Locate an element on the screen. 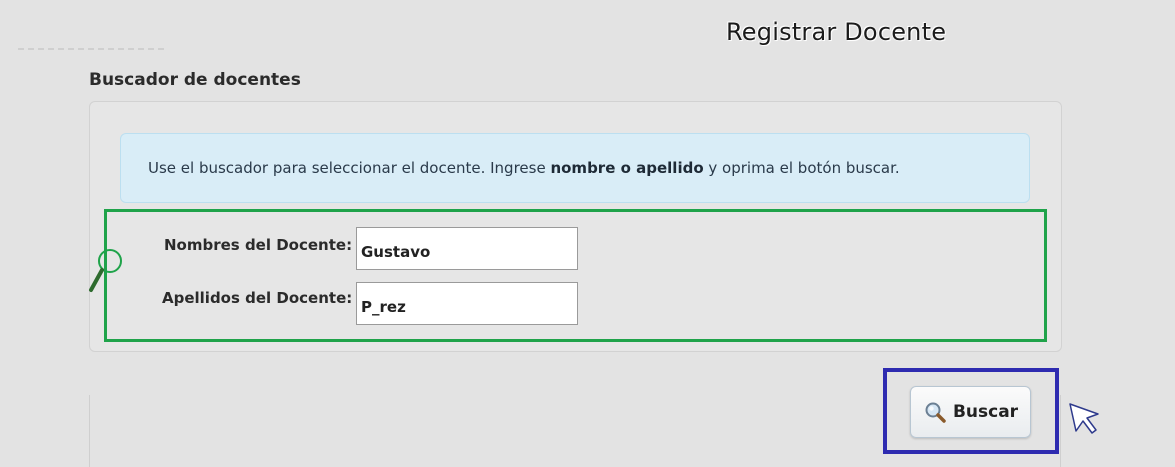  apellidos-input is located at coordinates (467, 303).